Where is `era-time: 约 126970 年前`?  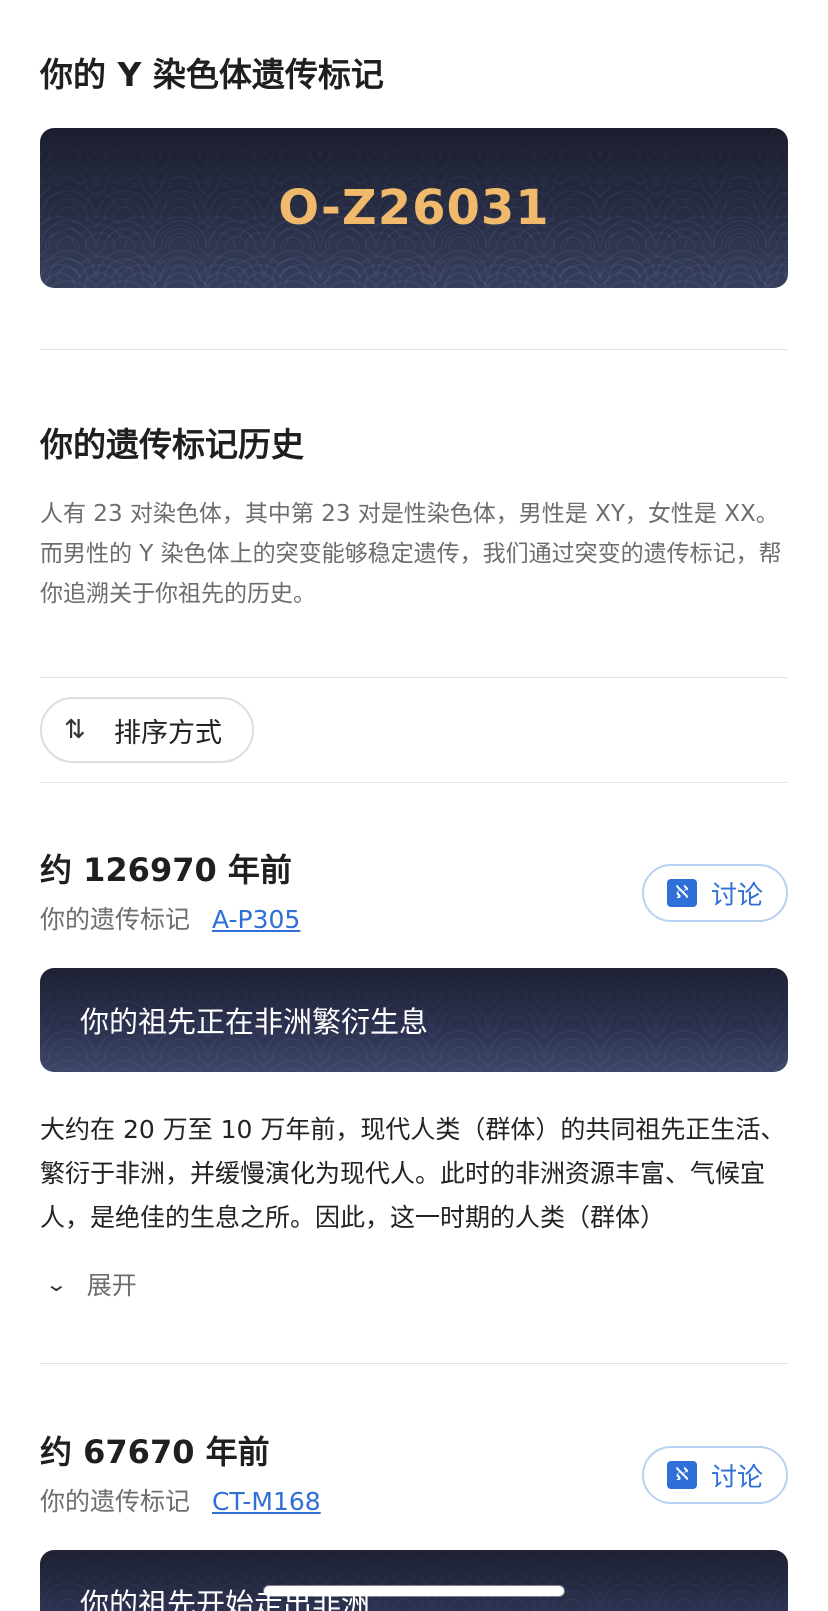
era-time: 约 126970 年前 is located at coordinates (166, 870).